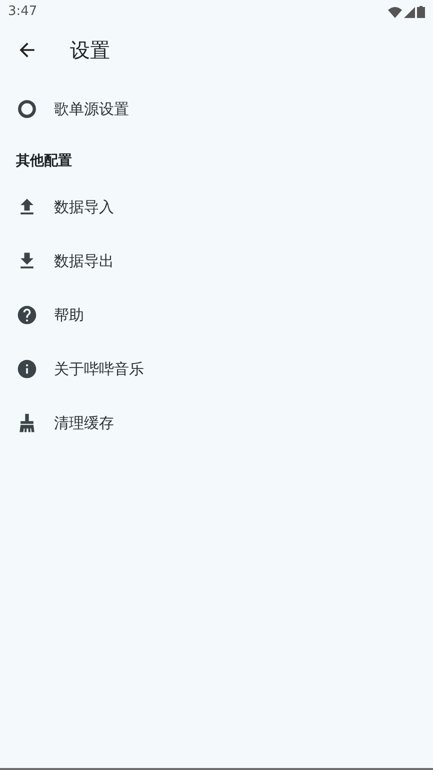 The height and width of the screenshot is (770, 433). Describe the element at coordinates (216, 423) in the screenshot. I see `settings-item: 清理缓存` at that location.